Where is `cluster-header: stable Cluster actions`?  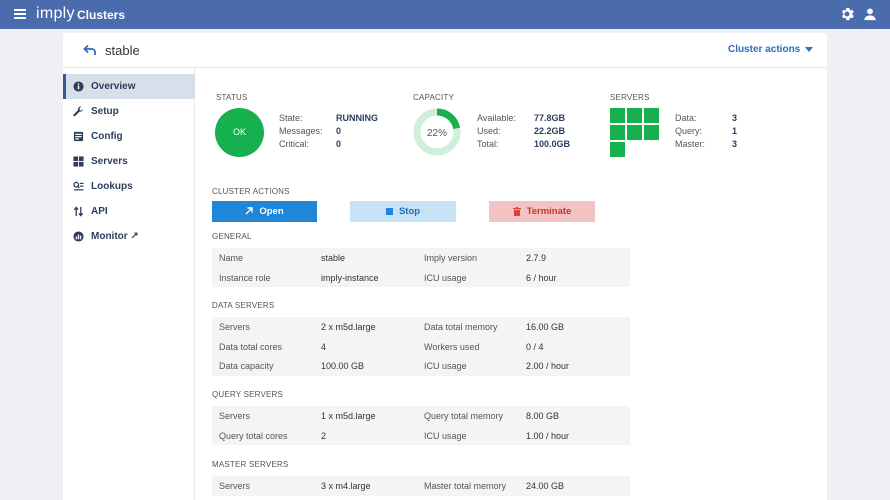
cluster-header: stable Cluster actions is located at coordinates (445, 50).